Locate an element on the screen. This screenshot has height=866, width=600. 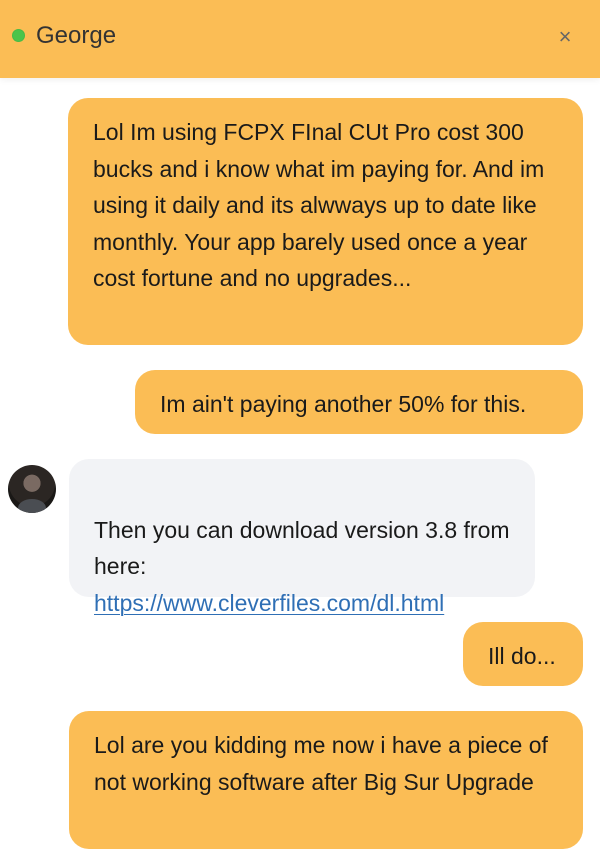
message-bubble-outgoing: Im ain't paying another 50% for this. is located at coordinates (359, 402).